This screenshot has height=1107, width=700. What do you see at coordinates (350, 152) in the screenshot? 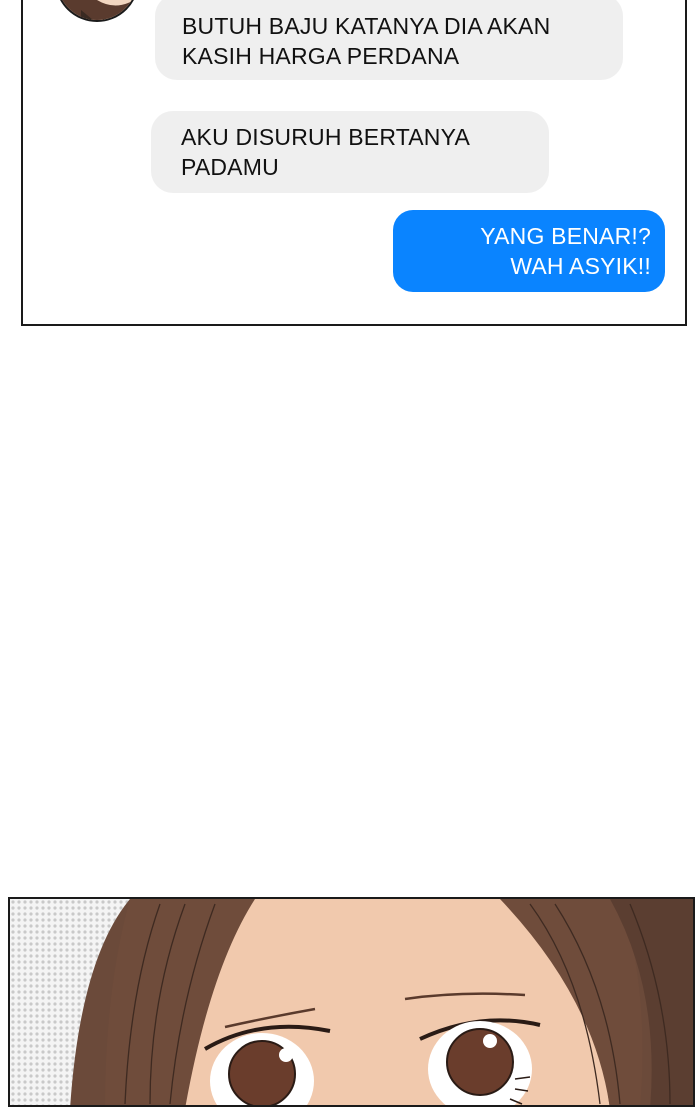
I see `message-bubble-incoming: AKU DISURUH BERTANYA PADAMU` at bounding box center [350, 152].